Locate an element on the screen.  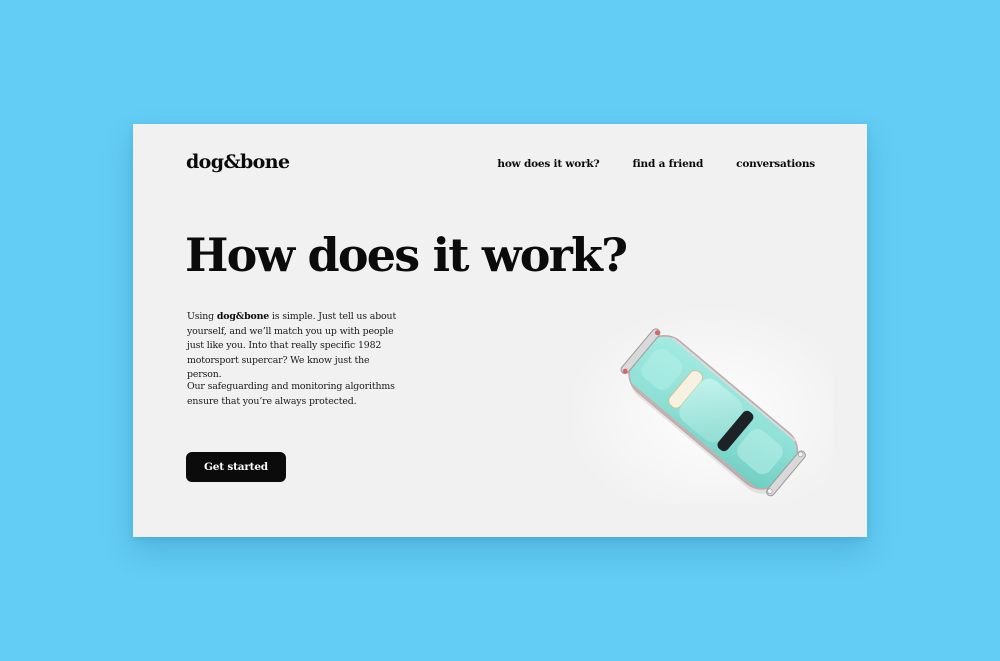
nav-link-how-it-works: how does it work? is located at coordinates (548, 164).